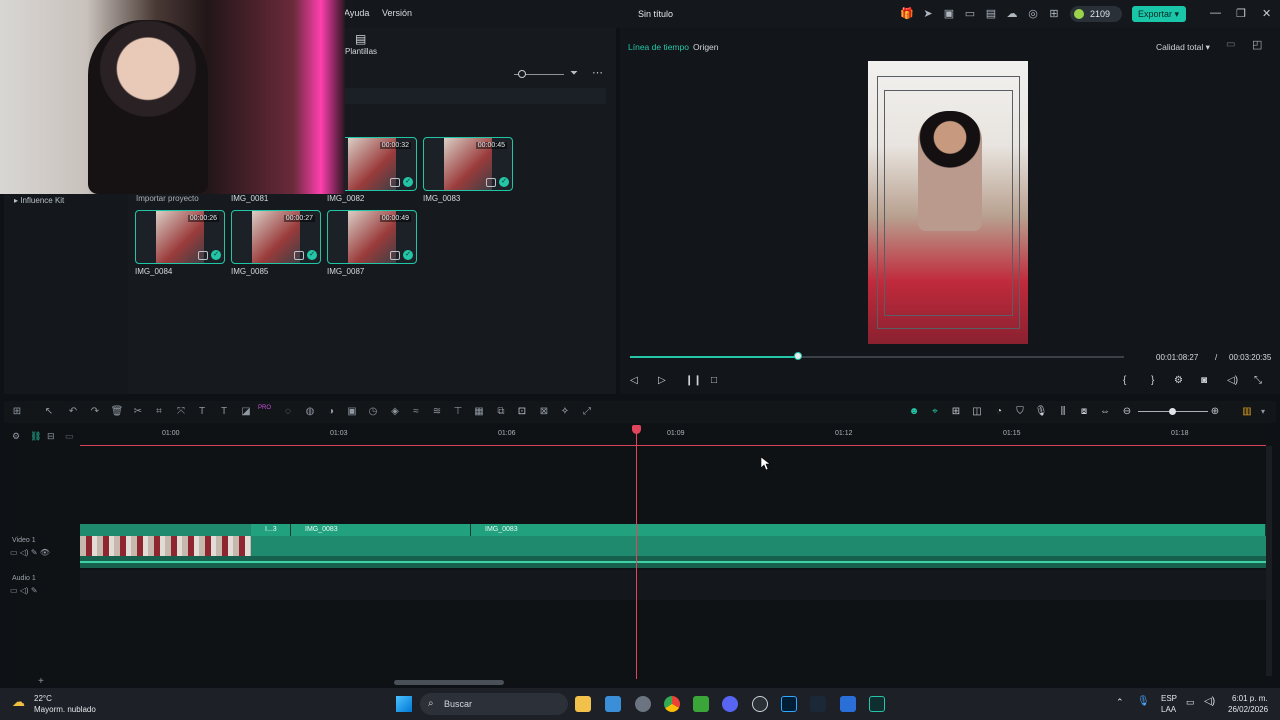 The height and width of the screenshot is (720, 1280). Describe the element at coordinates (167, 198) in the screenshot. I see `import-project-label: Importar proyecto` at that location.